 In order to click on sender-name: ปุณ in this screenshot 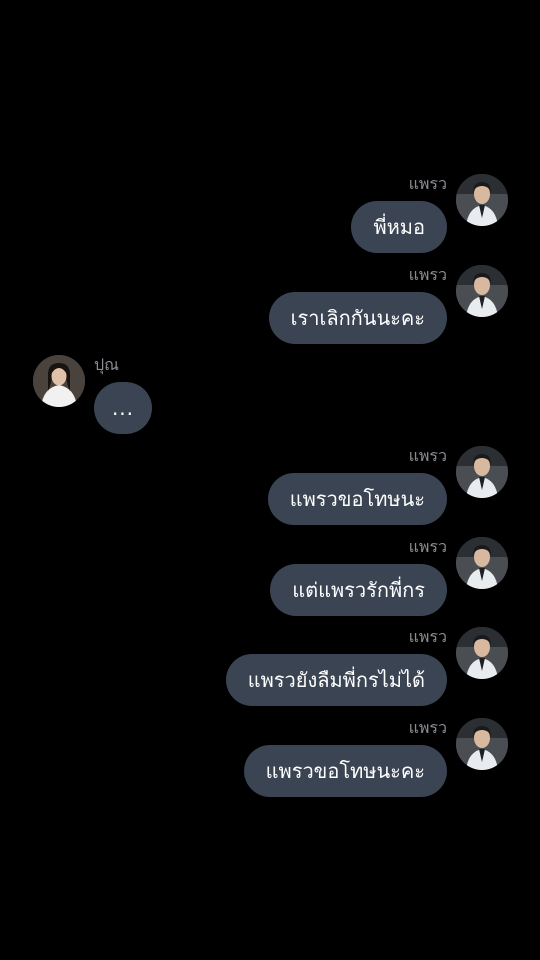, I will do `click(106, 364)`.